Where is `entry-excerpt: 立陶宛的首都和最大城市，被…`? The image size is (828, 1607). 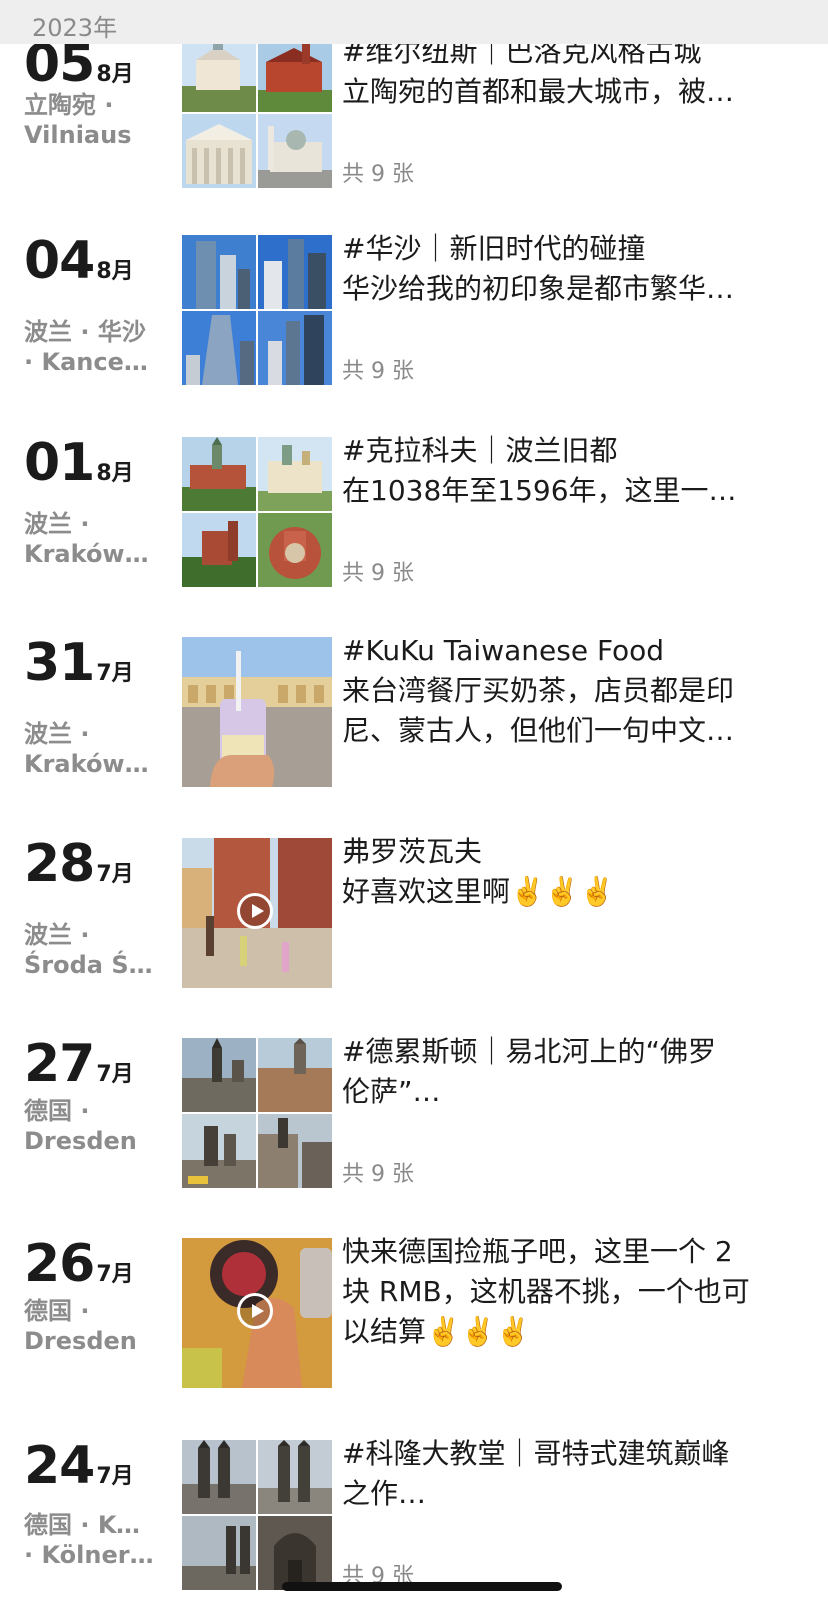 entry-excerpt: 立陶宛的首都和最大城市，被… is located at coordinates (538, 91).